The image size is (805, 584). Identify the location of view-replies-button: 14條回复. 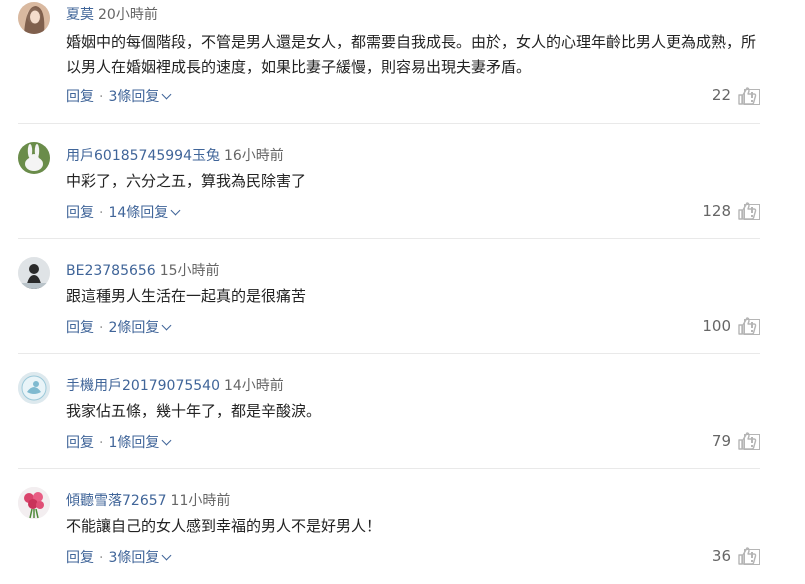
(144, 213).